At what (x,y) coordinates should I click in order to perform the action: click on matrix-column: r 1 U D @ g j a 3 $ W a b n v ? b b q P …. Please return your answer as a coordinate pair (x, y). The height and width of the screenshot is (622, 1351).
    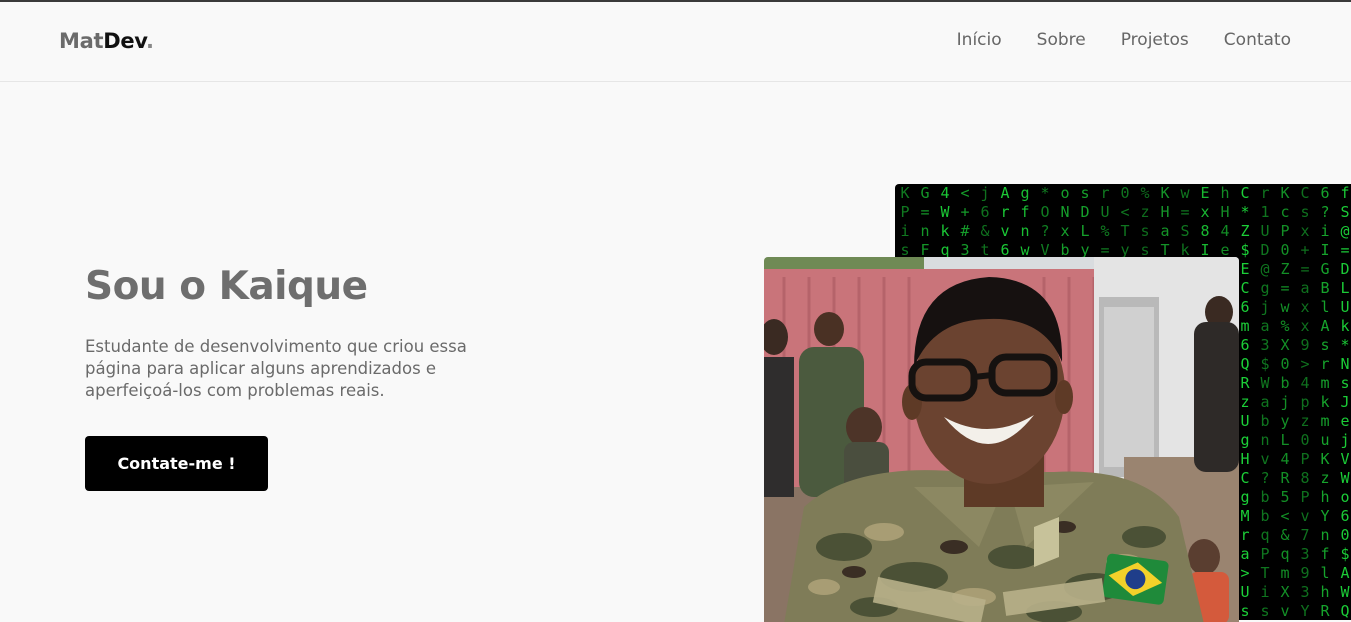
    Looking at the image, I should click on (1265, 402).